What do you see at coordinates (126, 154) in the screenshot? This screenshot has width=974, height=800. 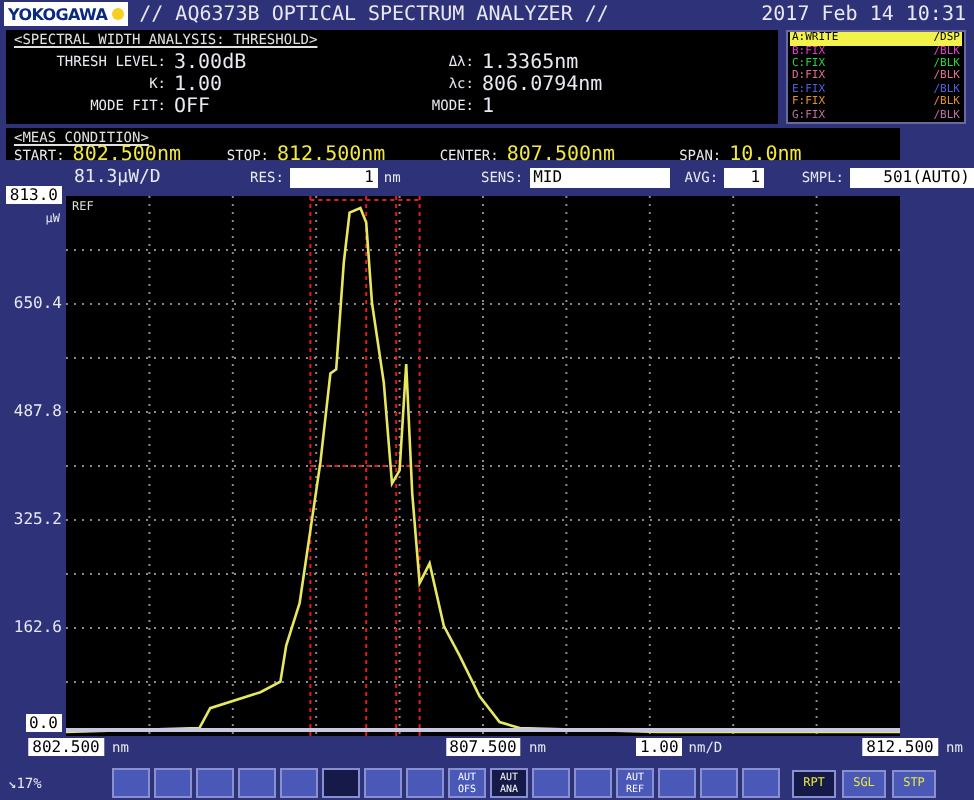 I see `field-value: 802.500nm` at bounding box center [126, 154].